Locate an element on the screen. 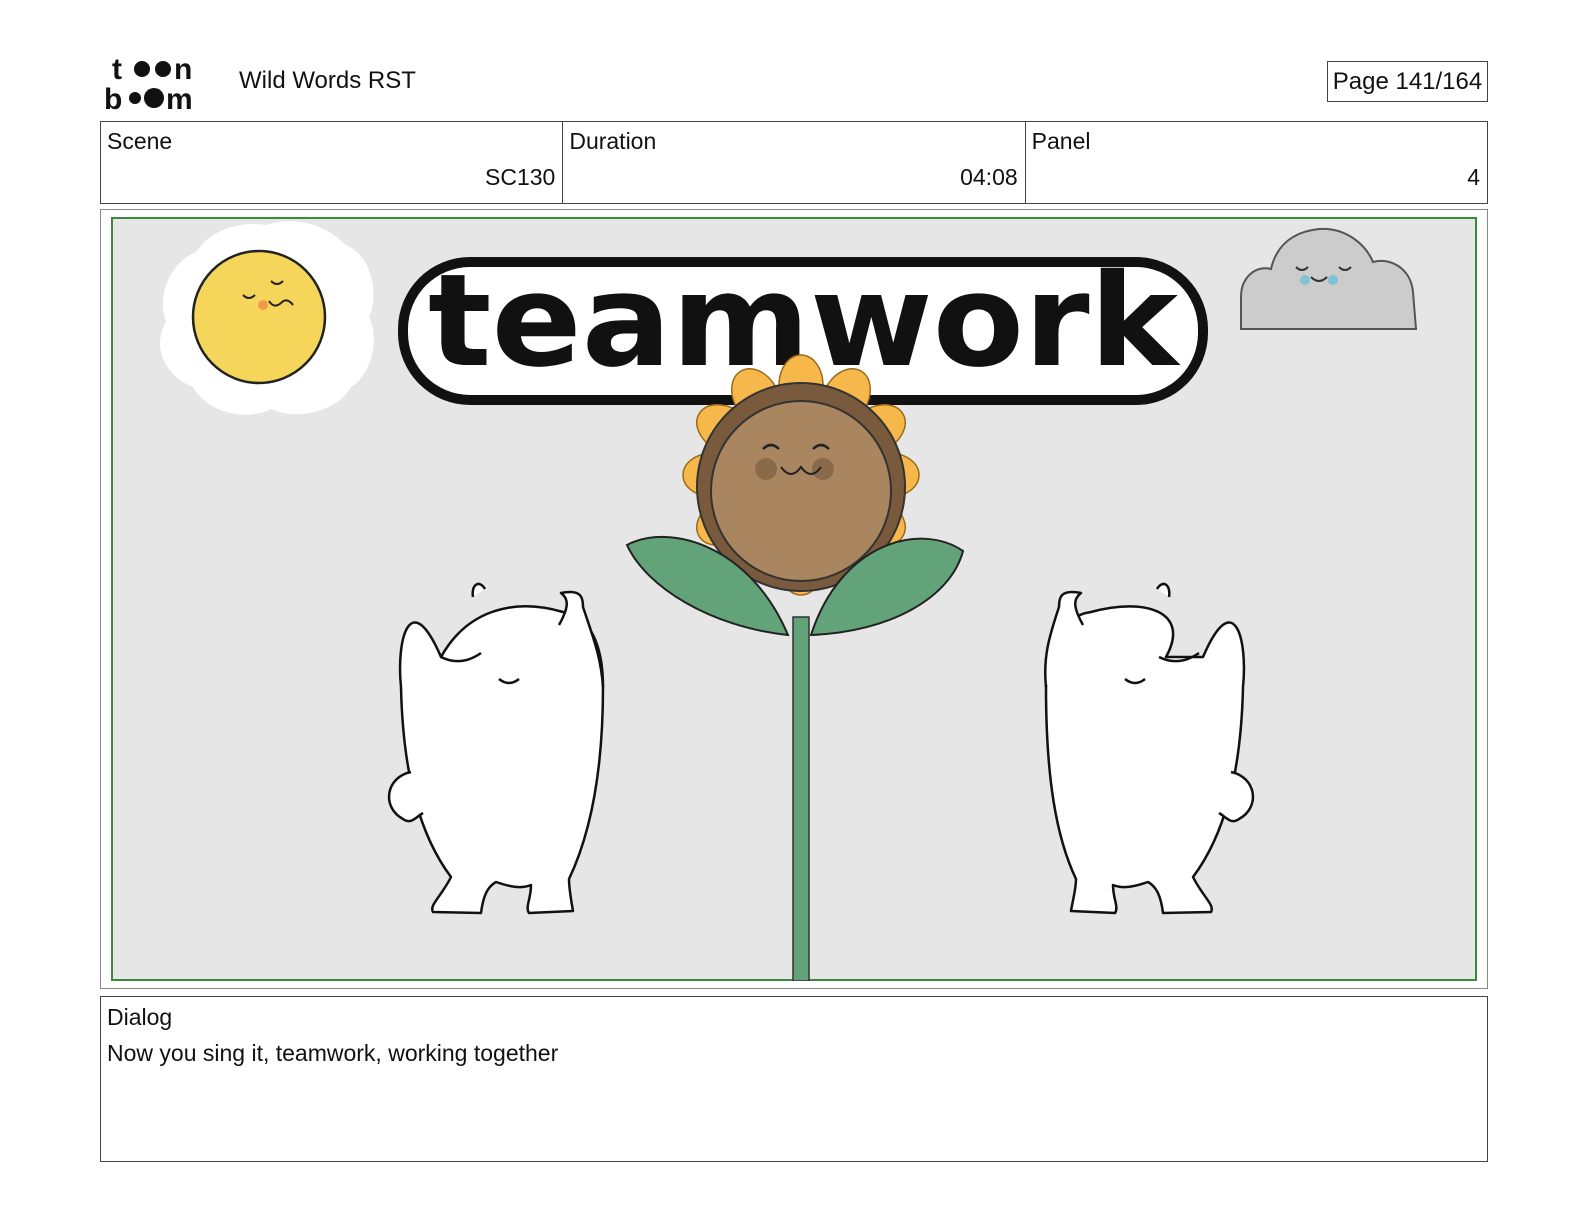  toon-boom-logo: t n b m is located at coordinates (160, 84).